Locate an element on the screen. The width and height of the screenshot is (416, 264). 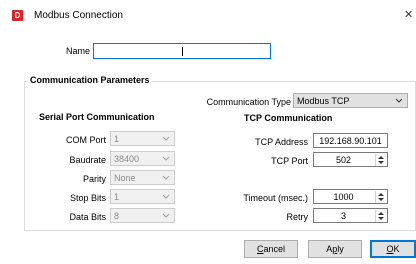
data-bits-value: 8 is located at coordinates (117, 216).